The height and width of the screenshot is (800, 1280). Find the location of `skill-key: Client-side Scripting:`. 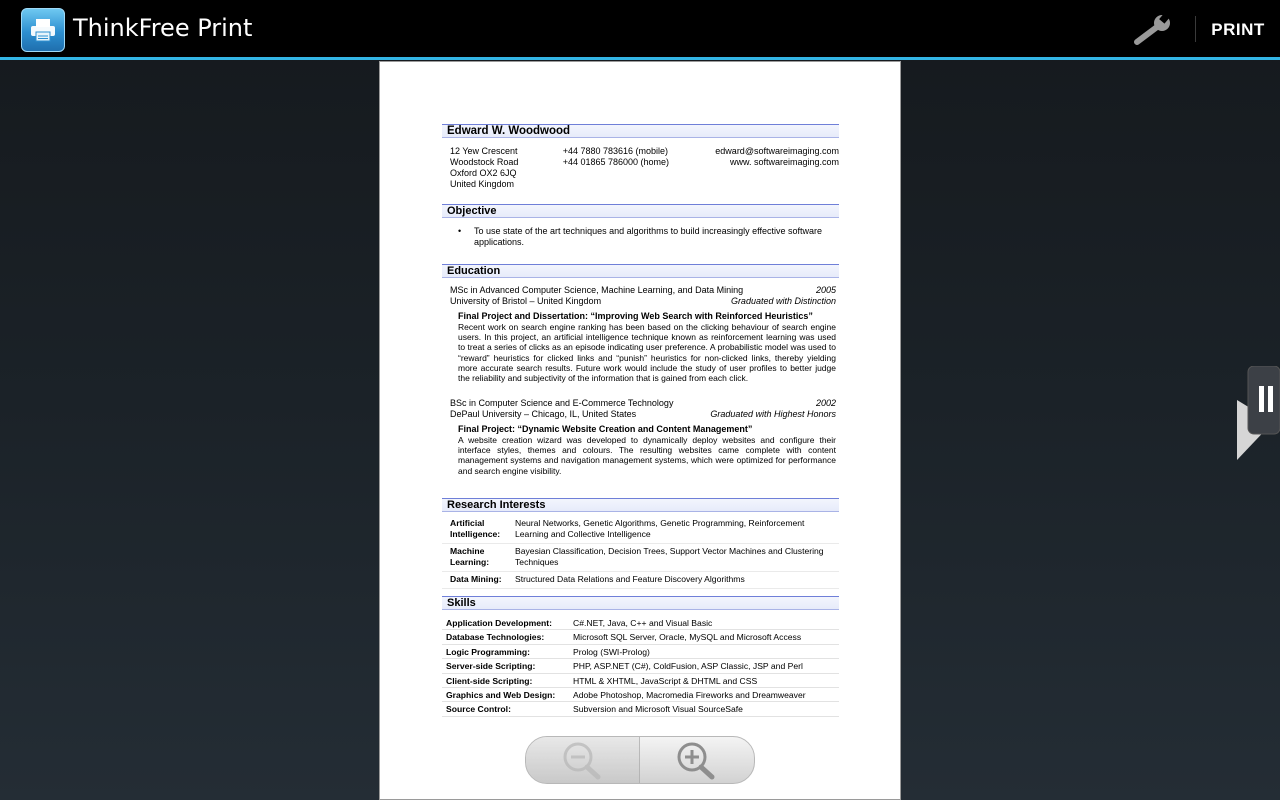

skill-key: Client-side Scripting: is located at coordinates (489, 680).